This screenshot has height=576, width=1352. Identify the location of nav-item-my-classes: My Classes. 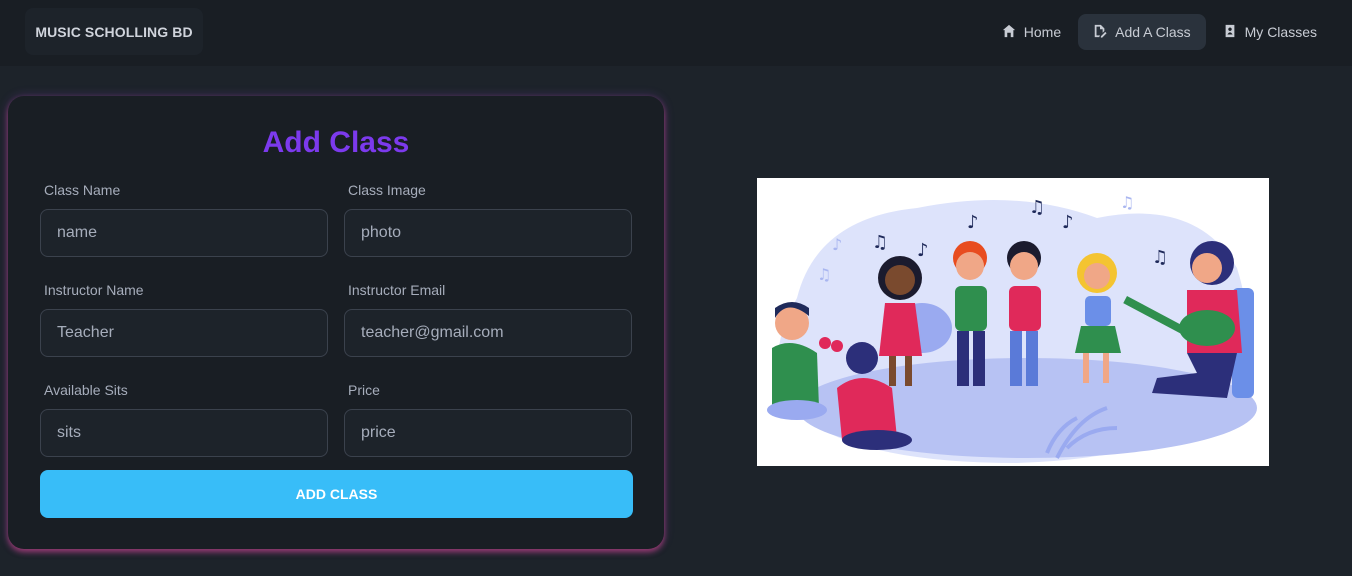
(1270, 32).